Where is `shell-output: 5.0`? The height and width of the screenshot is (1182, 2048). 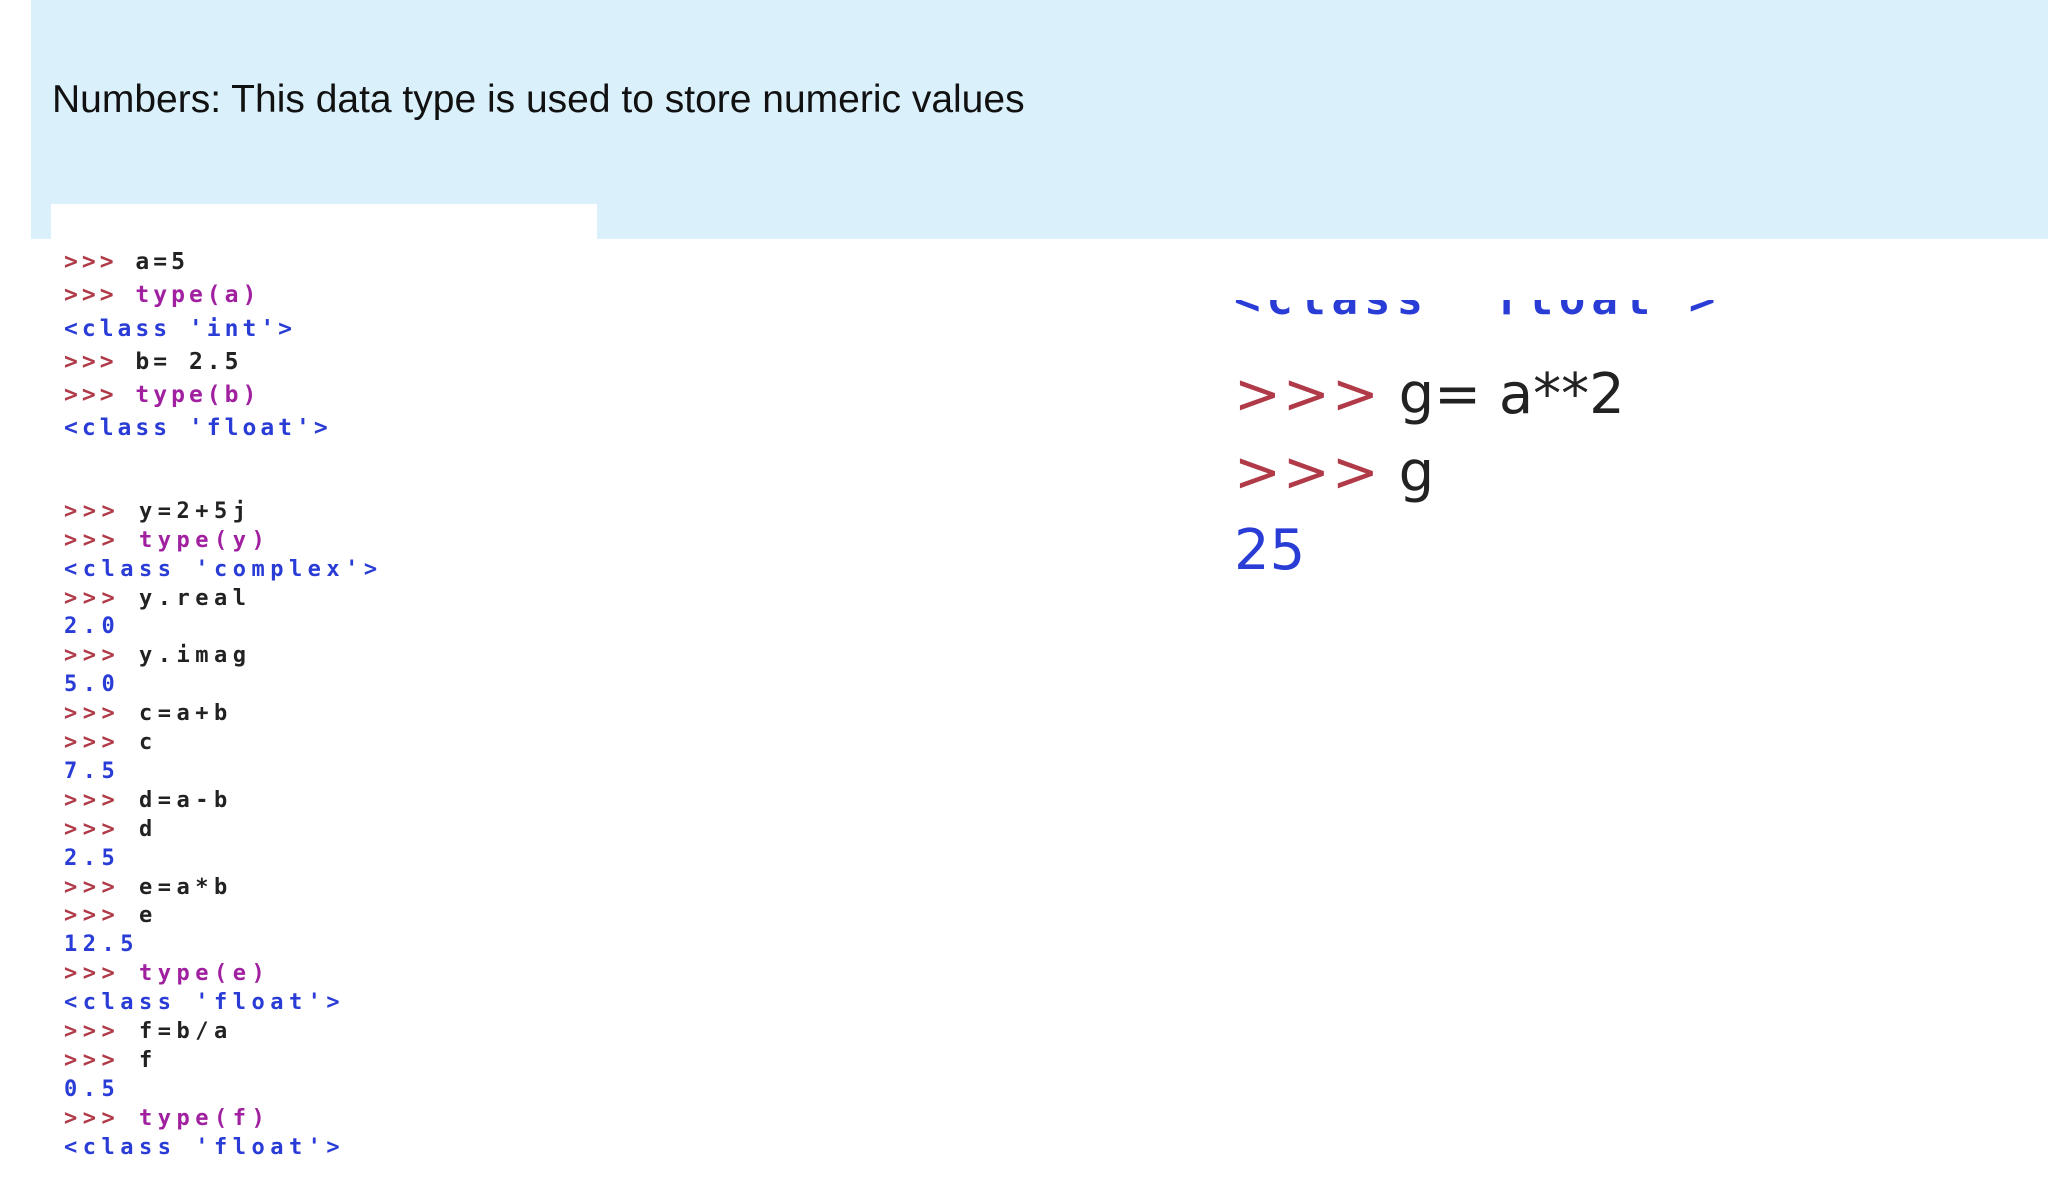
shell-output: 5.0 is located at coordinates (92, 685).